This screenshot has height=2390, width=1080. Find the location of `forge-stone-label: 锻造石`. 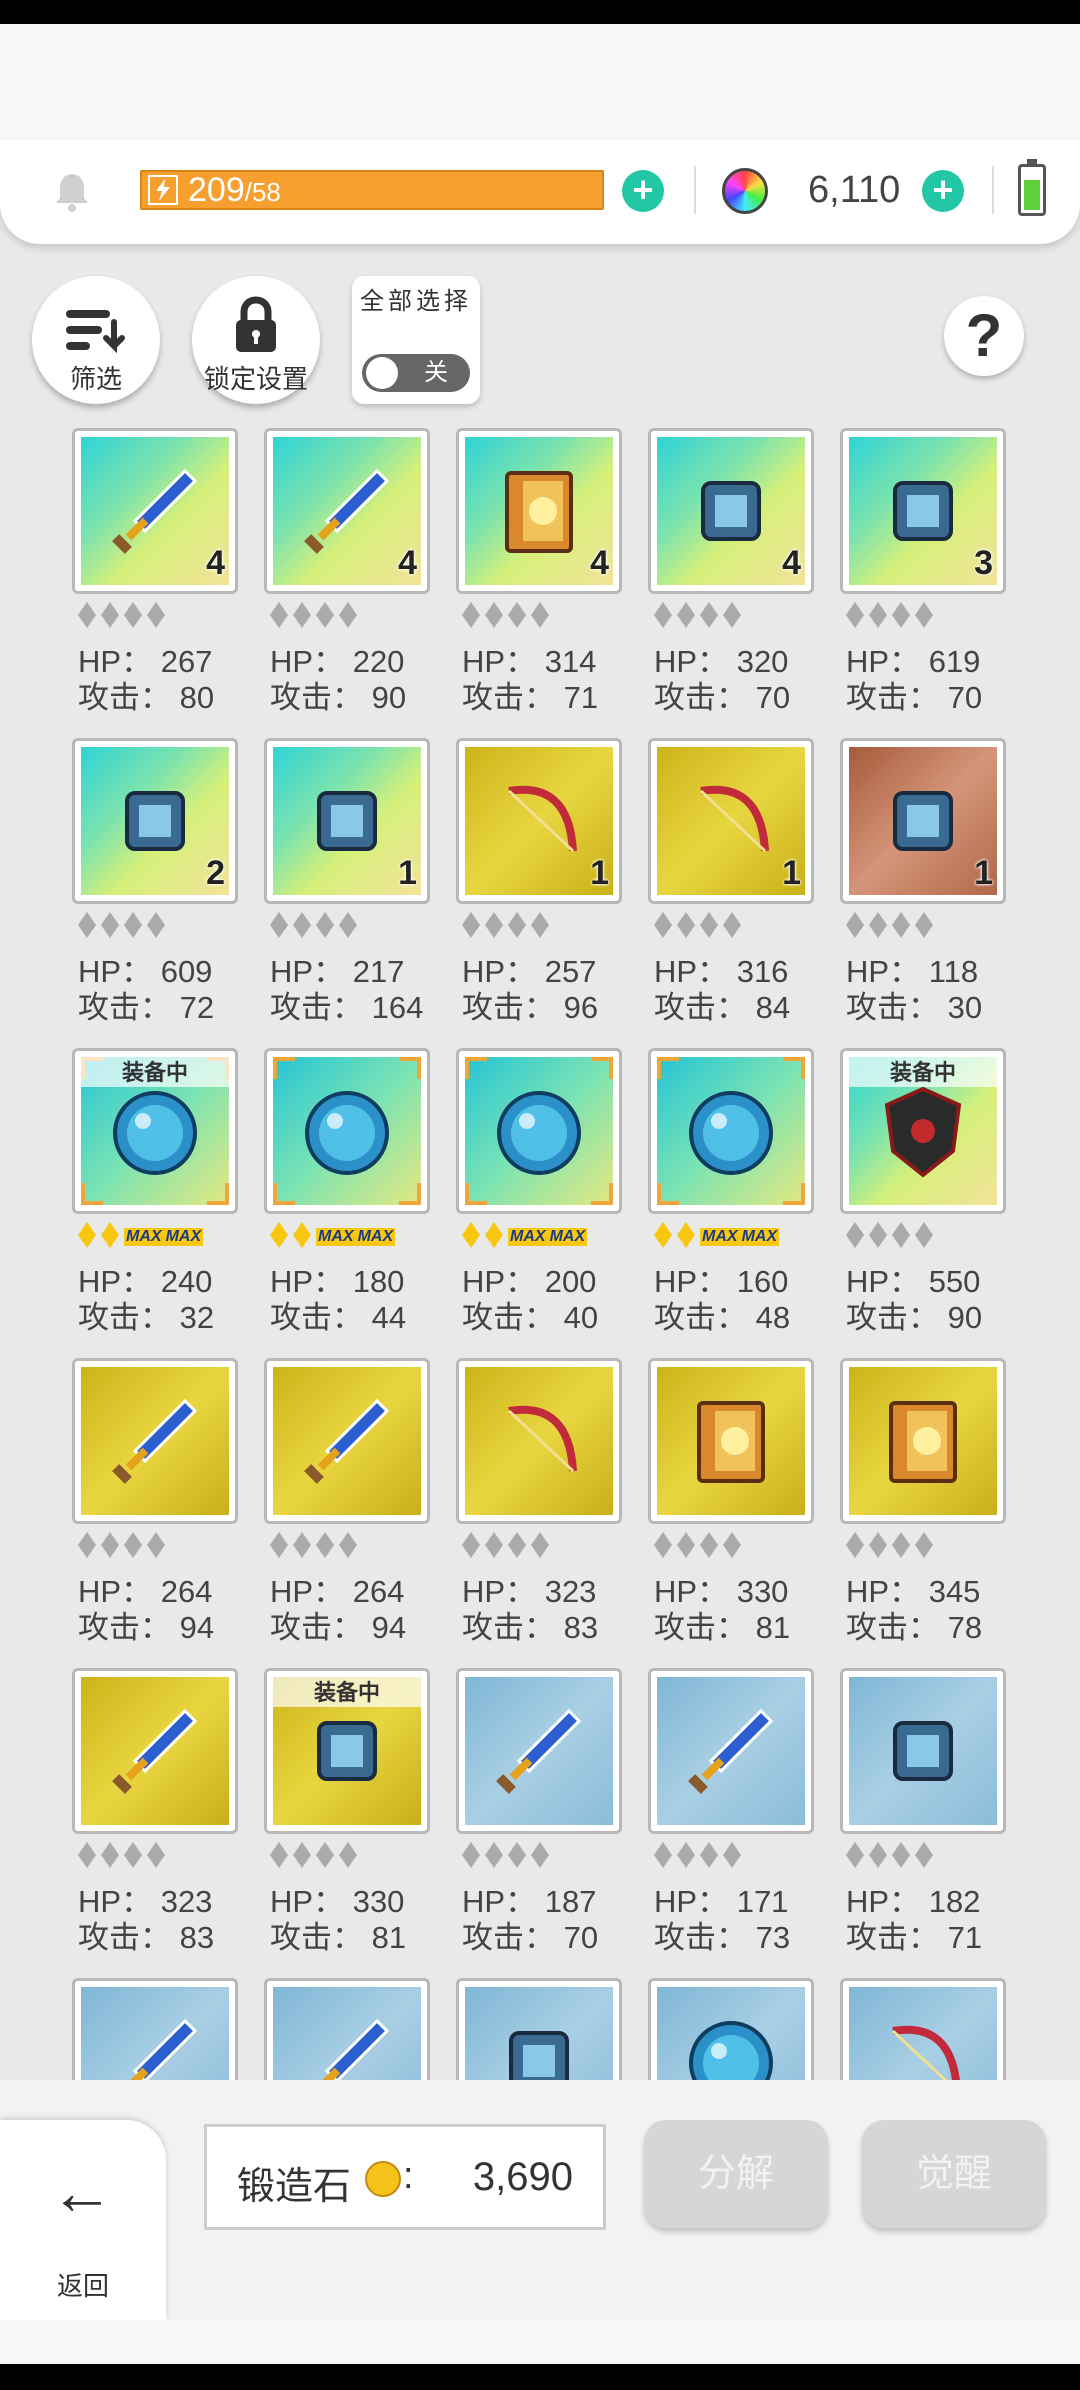

forge-stone-label: 锻造石 is located at coordinates (294, 2187).